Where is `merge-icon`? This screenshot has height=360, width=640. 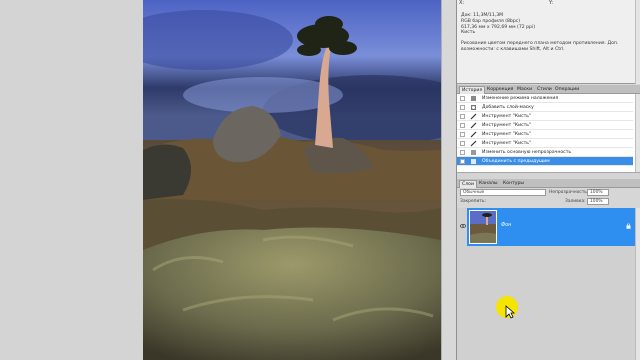 merge-icon is located at coordinates (473, 161).